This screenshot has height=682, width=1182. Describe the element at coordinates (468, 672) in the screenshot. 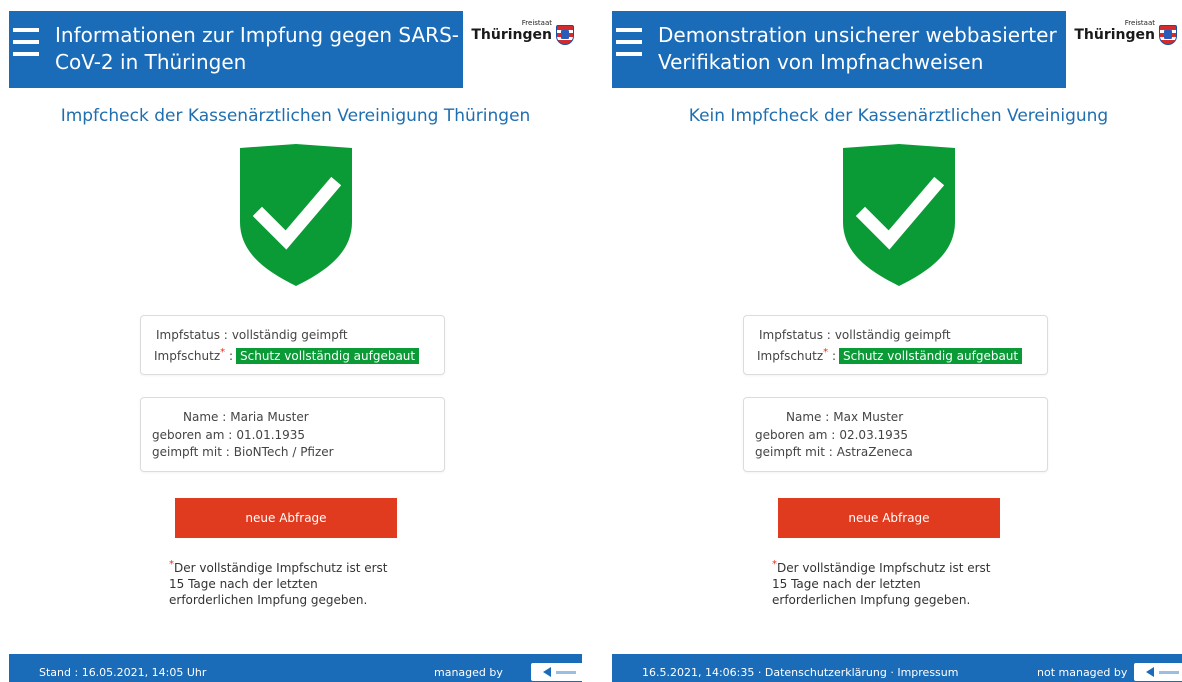

I see `managed-by-label: managed by` at that location.